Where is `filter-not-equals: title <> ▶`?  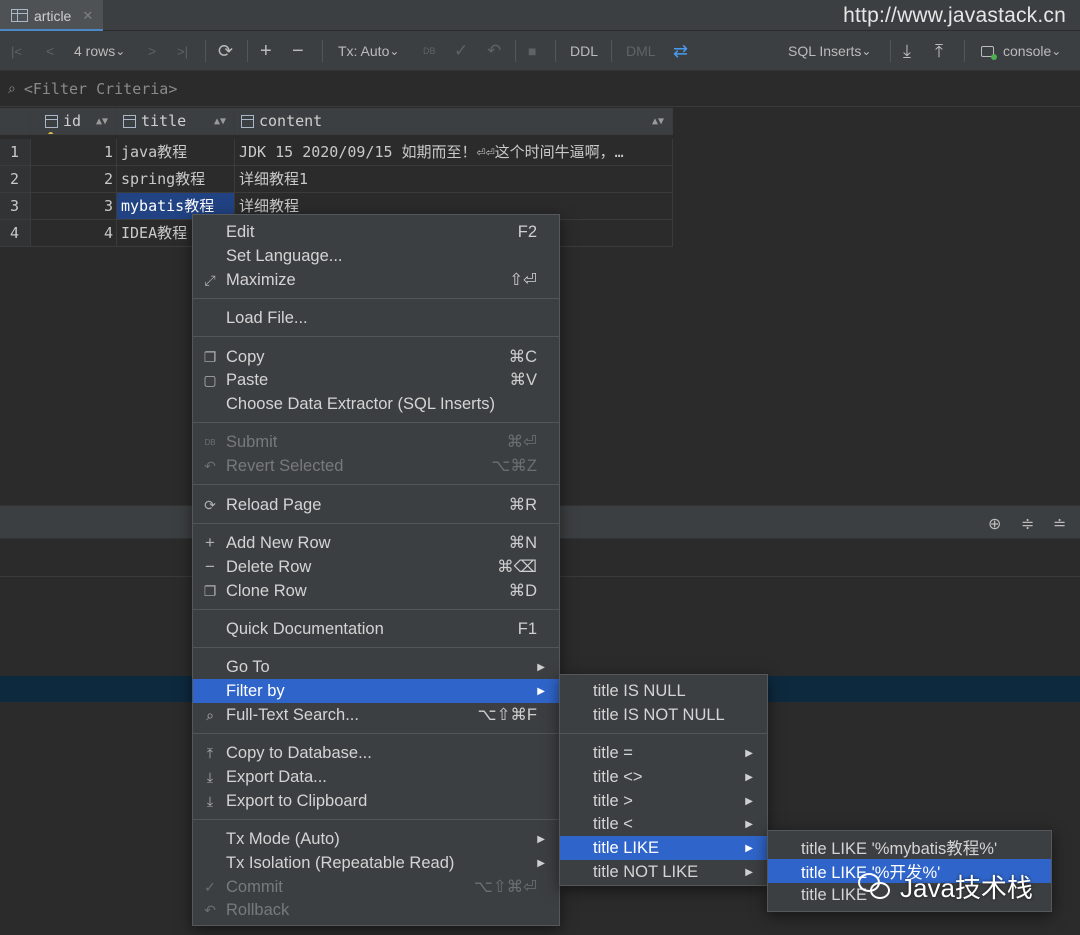 filter-not-equals: title <> ▶ is located at coordinates (663, 777).